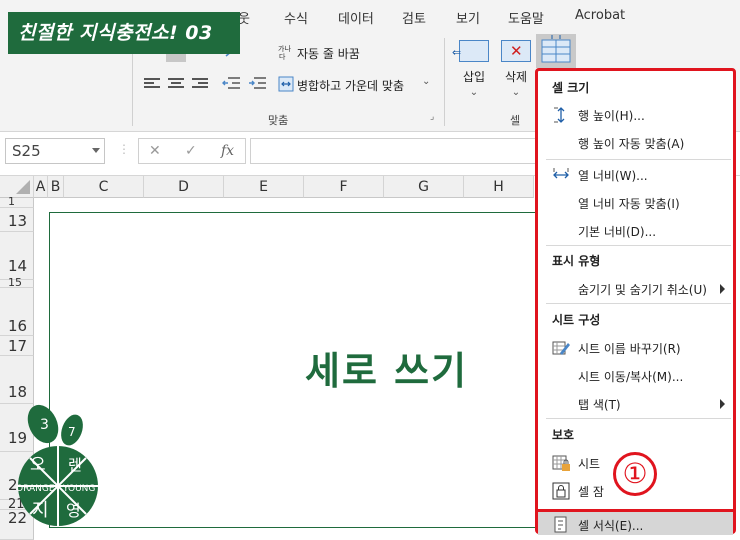  Describe the element at coordinates (526, 17) in the screenshot. I see `tab-help: 도움말` at that location.